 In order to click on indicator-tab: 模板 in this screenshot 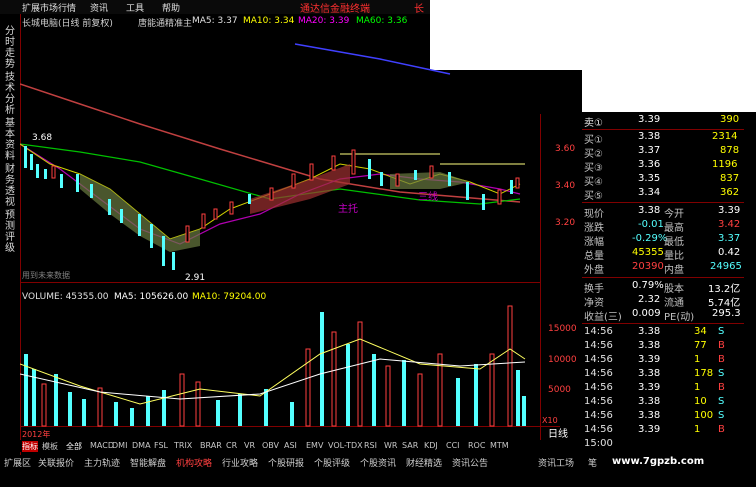, I will do `click(50, 446)`.